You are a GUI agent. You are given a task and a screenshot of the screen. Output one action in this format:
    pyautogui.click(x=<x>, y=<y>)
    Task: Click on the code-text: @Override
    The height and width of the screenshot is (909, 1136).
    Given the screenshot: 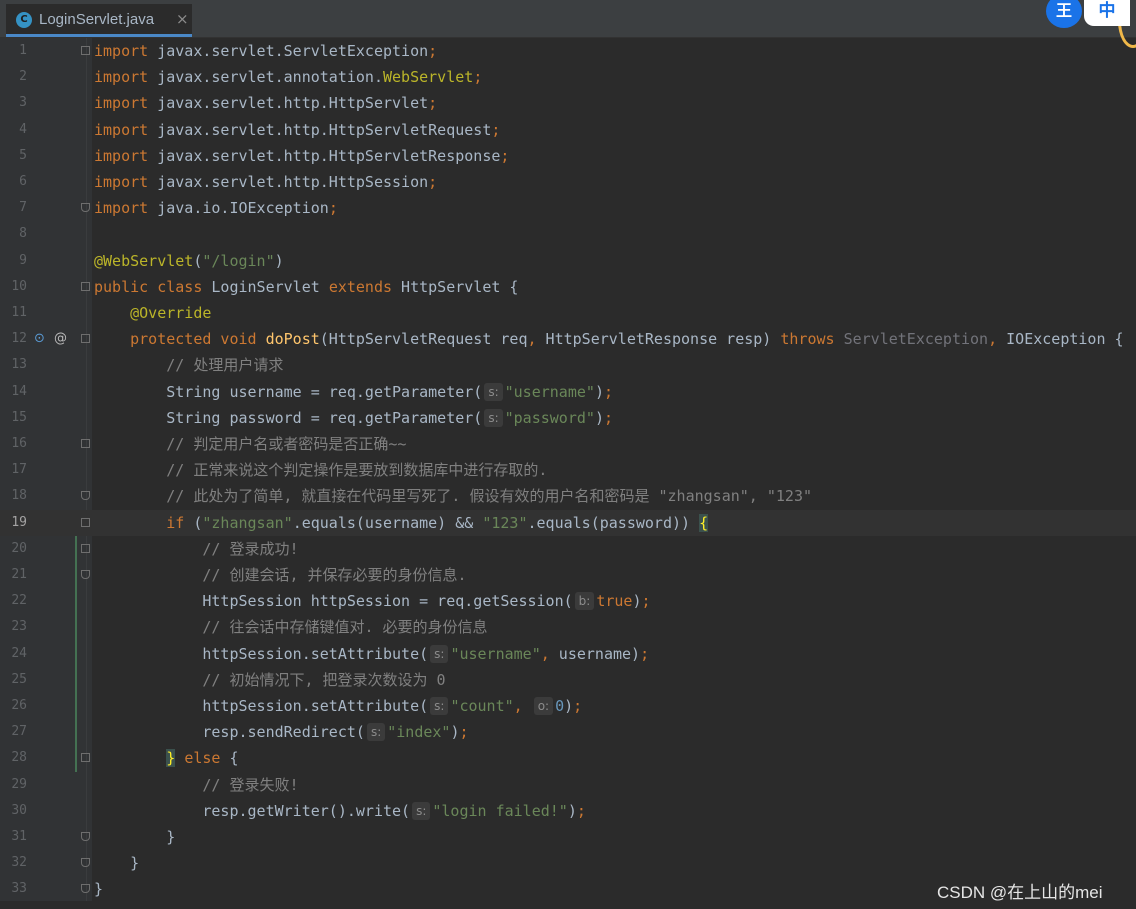 What is the action you would take?
    pyautogui.click(x=171, y=313)
    